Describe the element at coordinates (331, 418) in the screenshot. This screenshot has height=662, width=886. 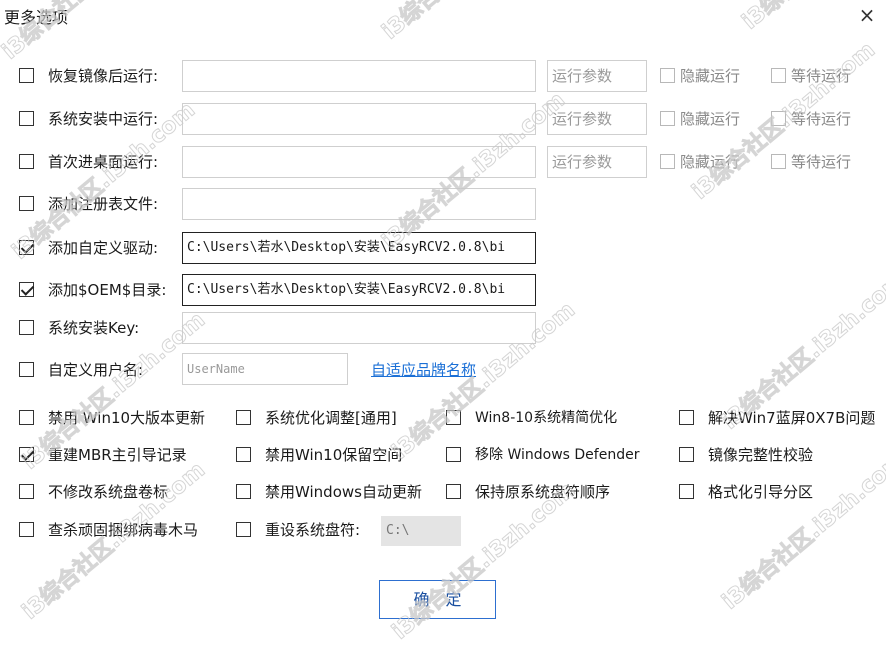
I see `system-tweak-label: 系统优化调整[通用]` at that location.